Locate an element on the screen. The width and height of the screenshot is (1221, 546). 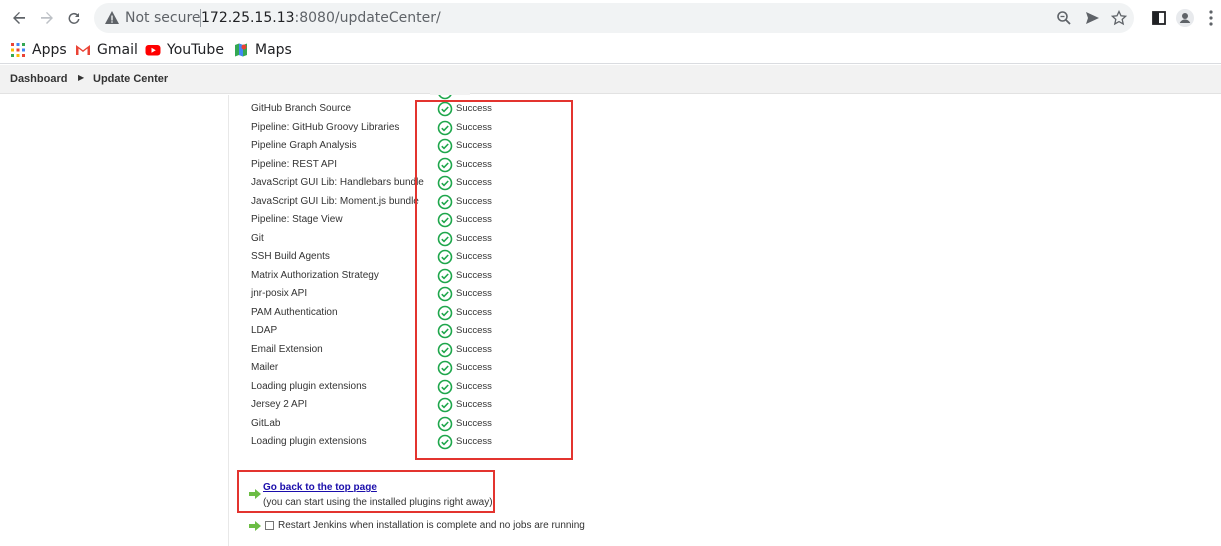
warning-icon is located at coordinates (112, 18).